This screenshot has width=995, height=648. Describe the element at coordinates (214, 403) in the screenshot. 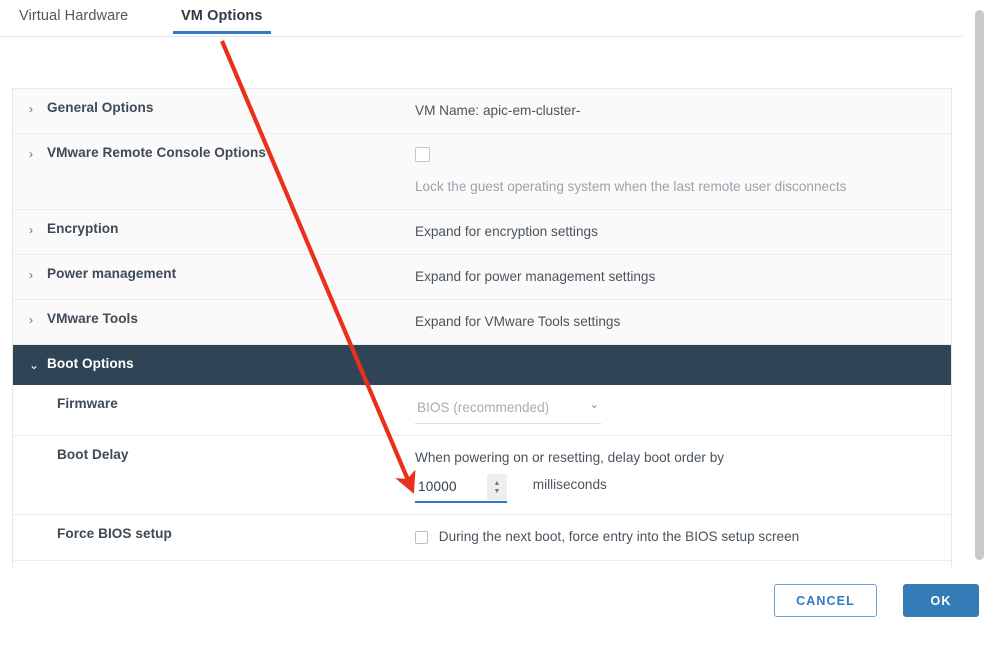

I see `row-label-firmware: Firmware` at that location.